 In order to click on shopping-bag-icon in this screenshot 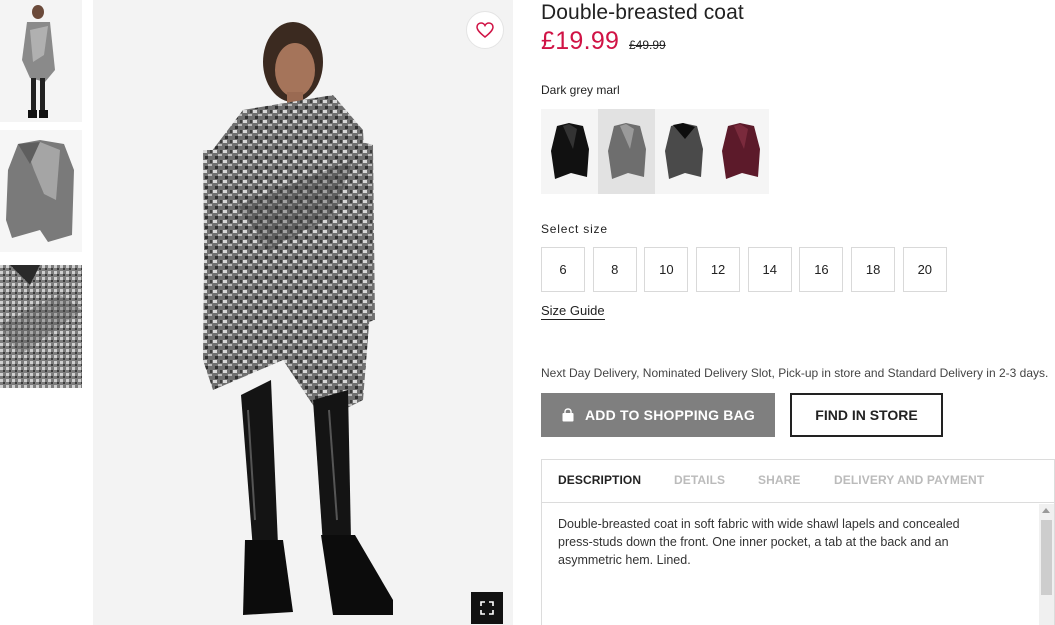, I will do `click(568, 415)`.